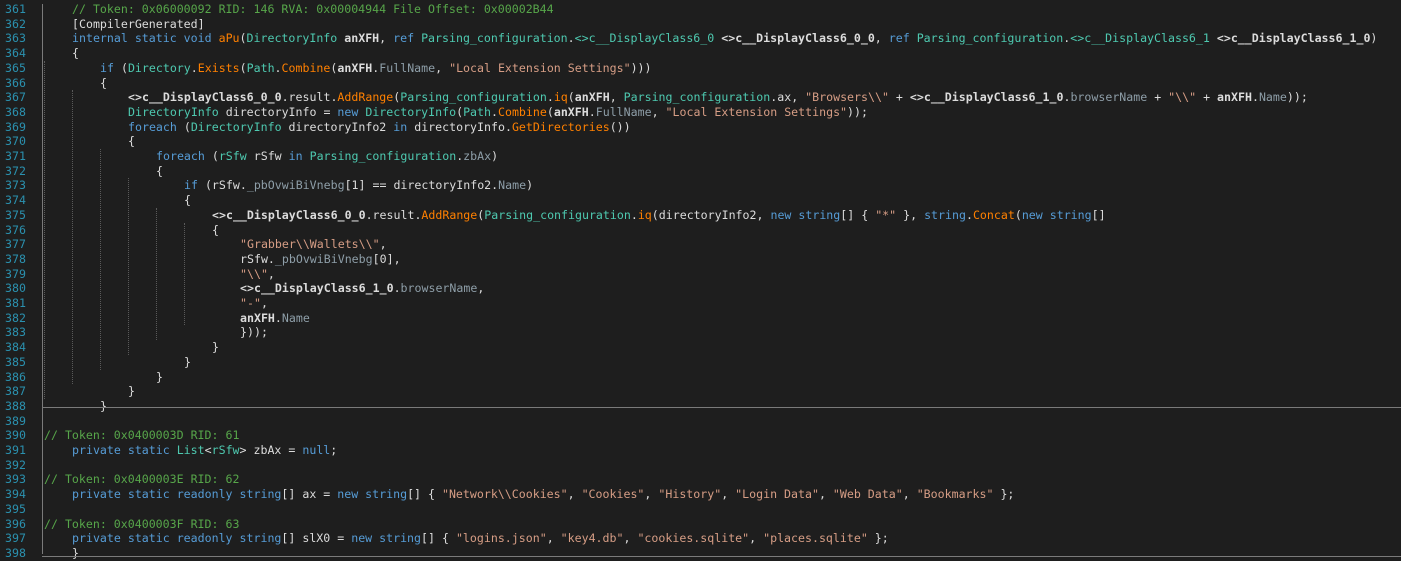 This screenshot has width=1401, height=561. Describe the element at coordinates (386, 258) in the screenshot. I see `code-token: [0],` at that location.